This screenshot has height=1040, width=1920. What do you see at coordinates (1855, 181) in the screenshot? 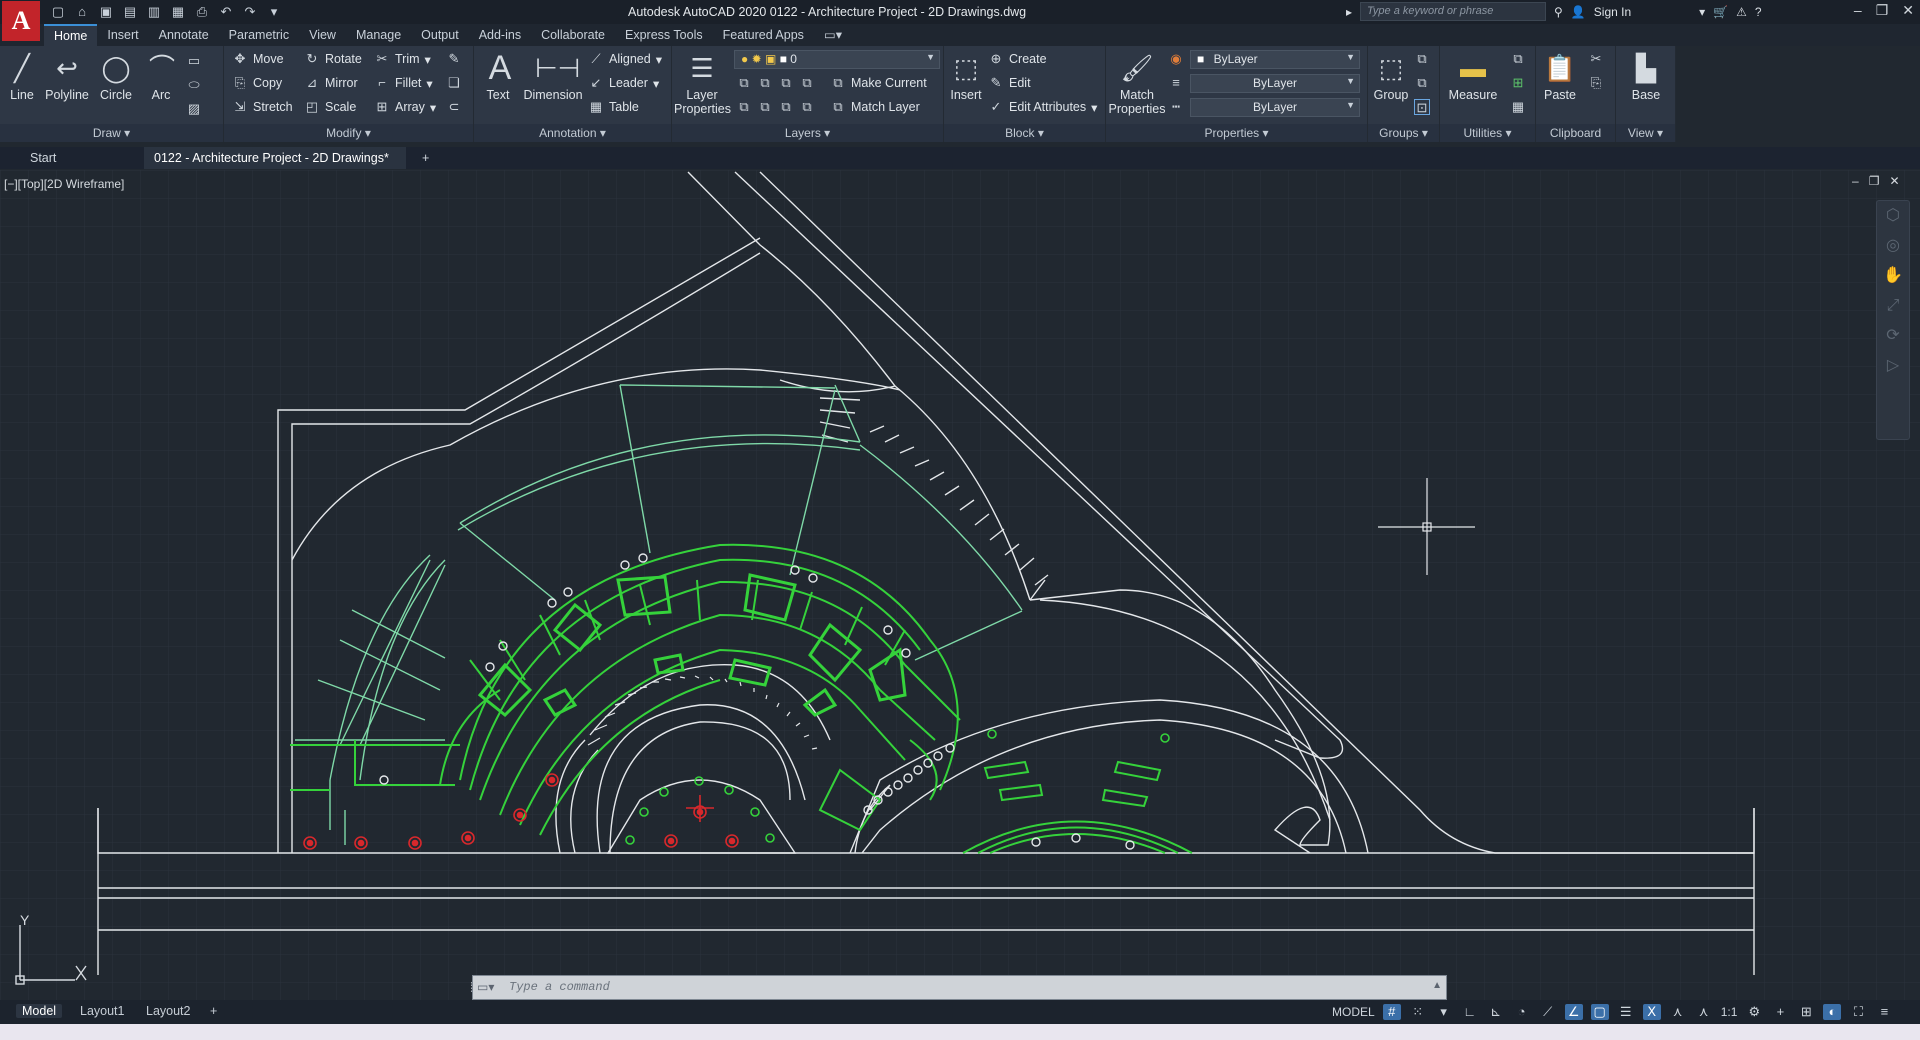
I see `viewport-minimize-icon: –` at bounding box center [1855, 181].